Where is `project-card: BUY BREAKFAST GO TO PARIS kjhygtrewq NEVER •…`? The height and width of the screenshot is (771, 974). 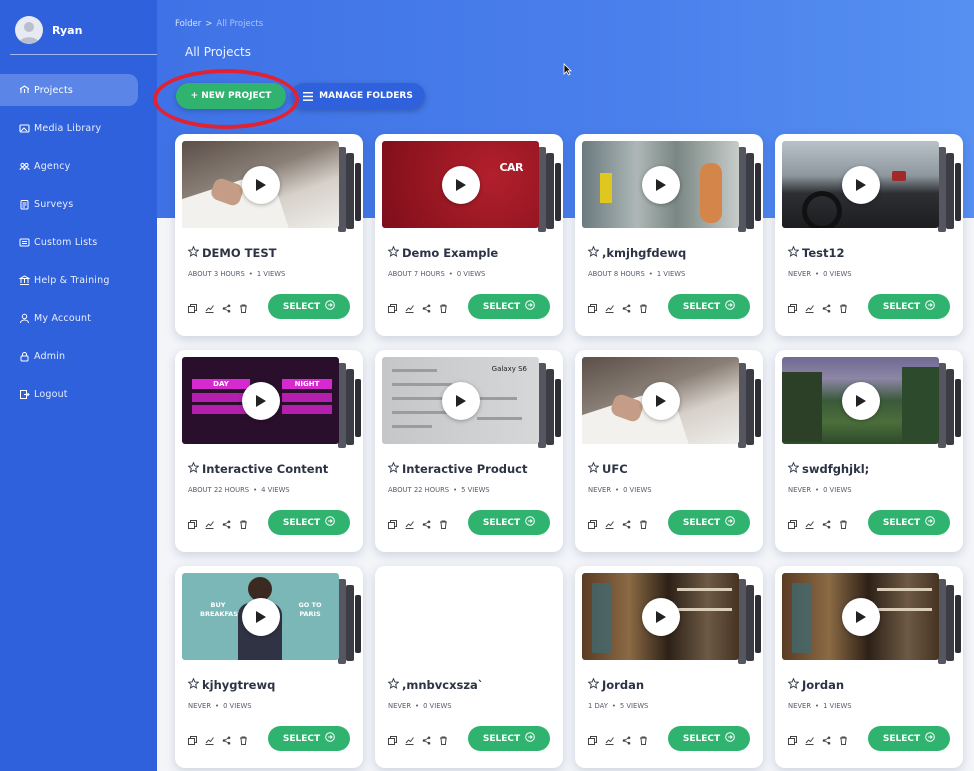 project-card: BUY BREAKFAST GO TO PARIS kjhygtrewq NEVER •… is located at coordinates (269, 667).